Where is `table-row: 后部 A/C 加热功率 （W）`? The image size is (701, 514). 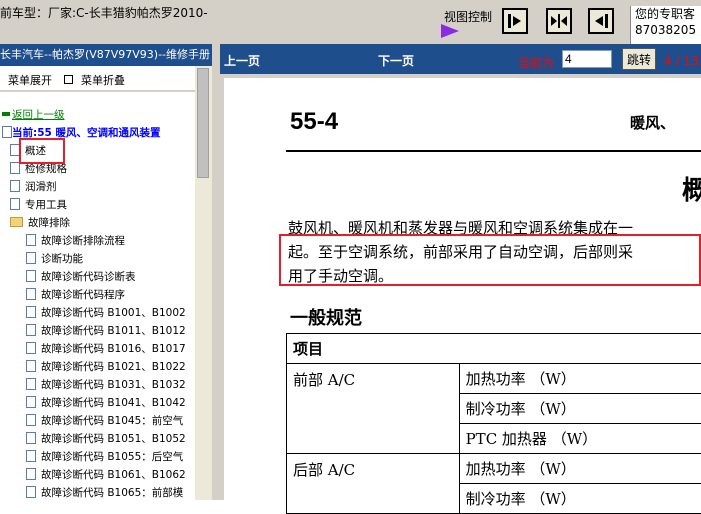
table-row: 后部 A/C 加热功率 （W） is located at coordinates (494, 469).